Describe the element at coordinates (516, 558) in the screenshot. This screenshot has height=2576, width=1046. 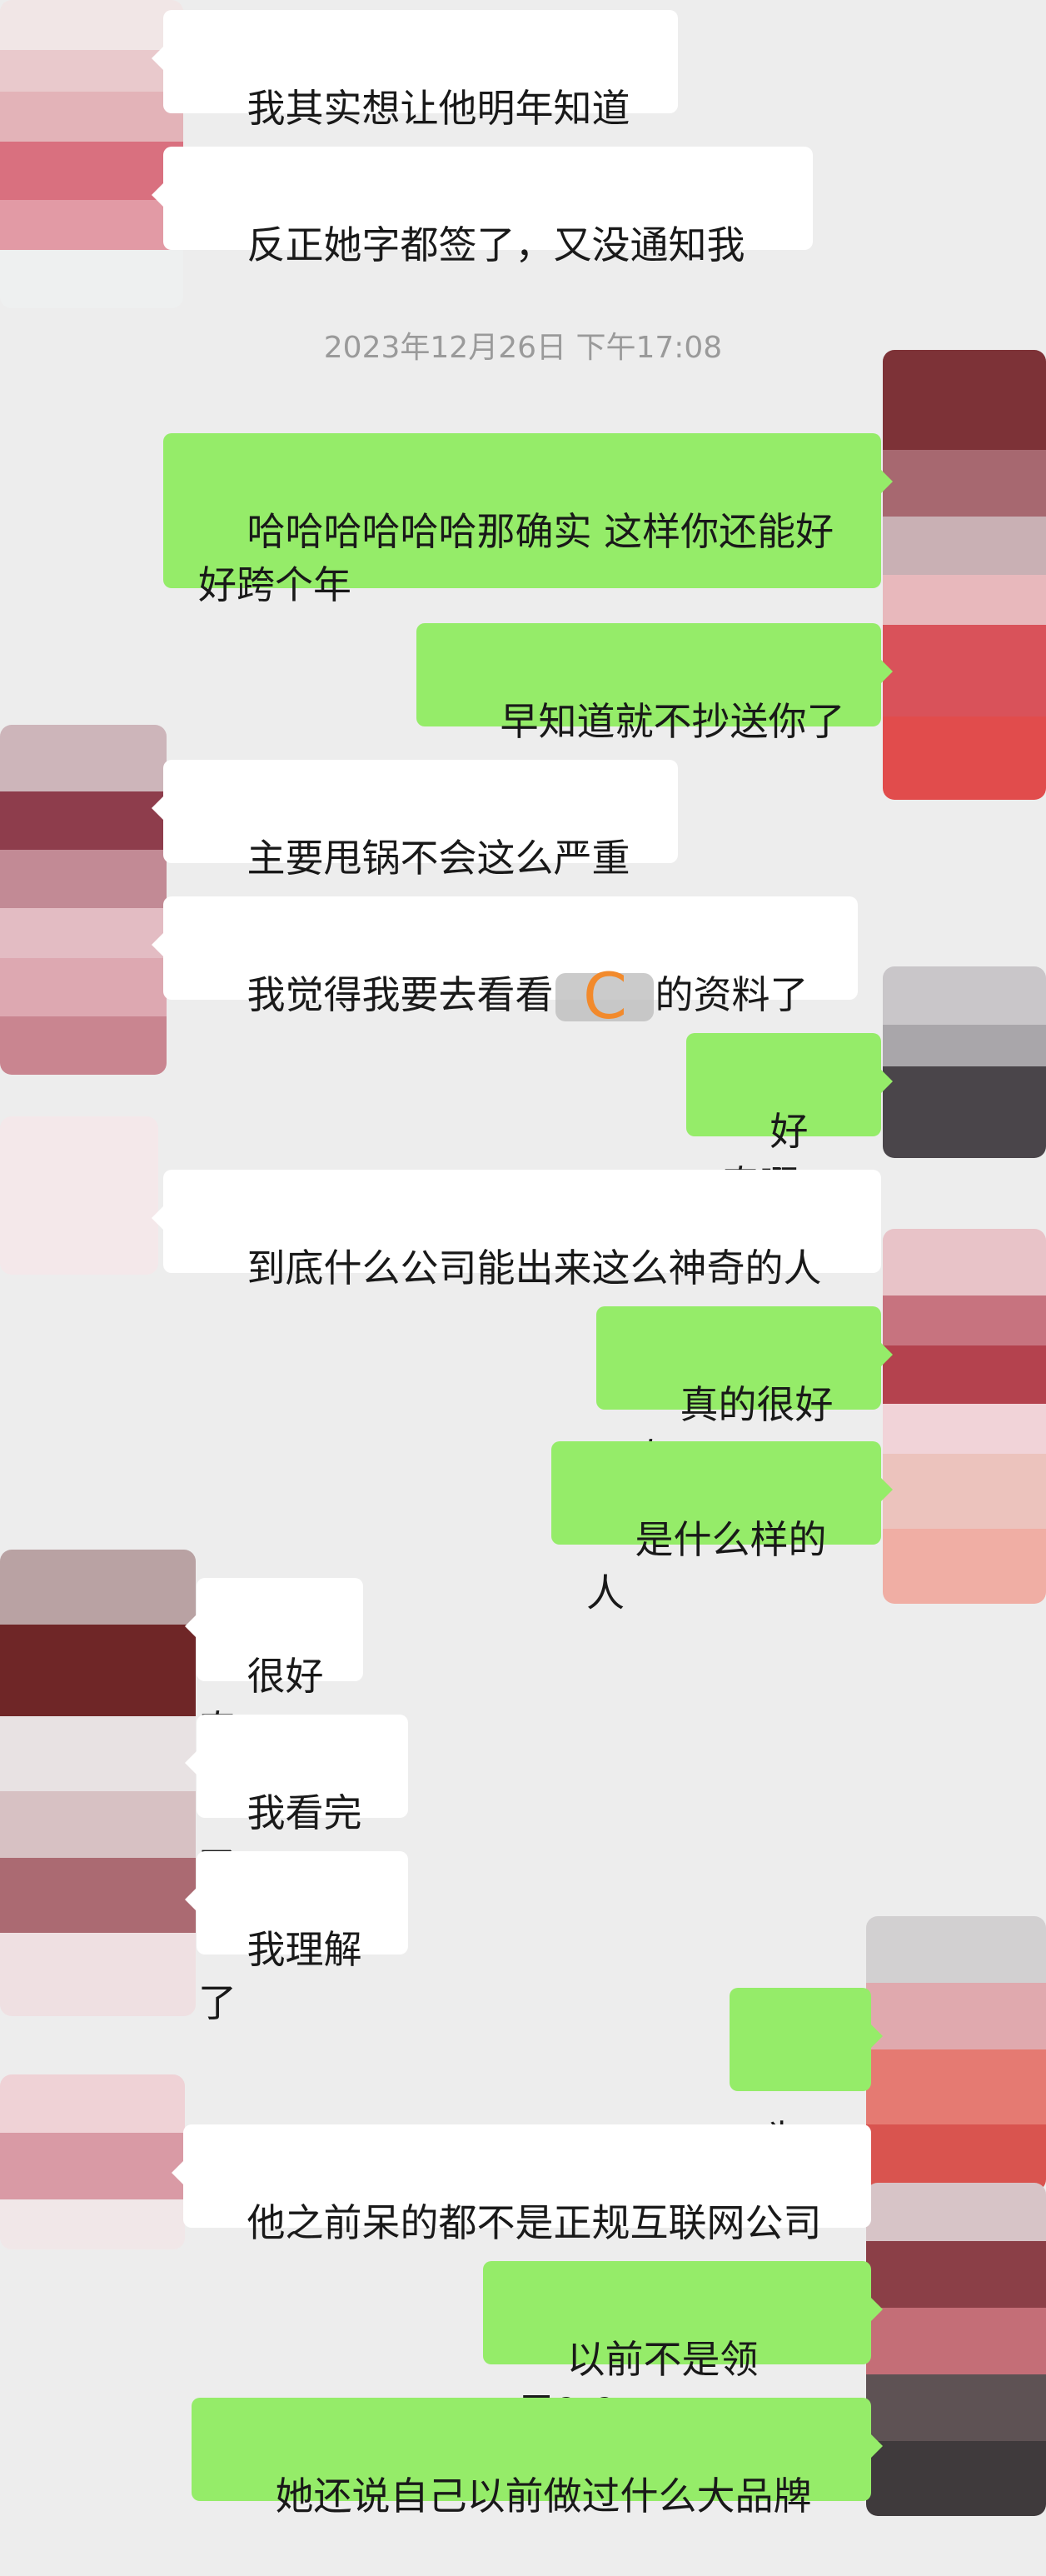
I see `message-text: 哈哈哈哈哈哈那确实 这样你还能好好跨个年` at that location.